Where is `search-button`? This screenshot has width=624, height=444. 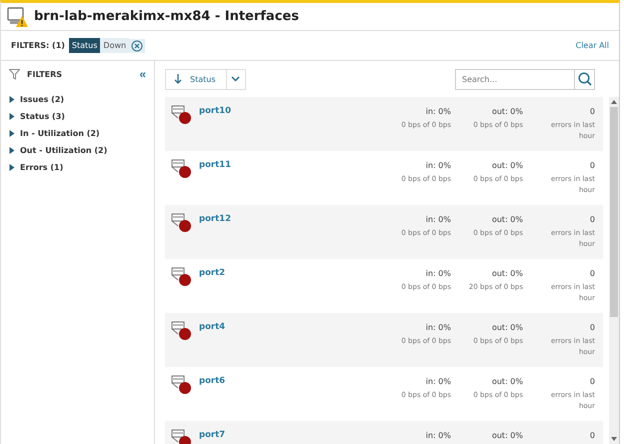
search-button is located at coordinates (585, 79).